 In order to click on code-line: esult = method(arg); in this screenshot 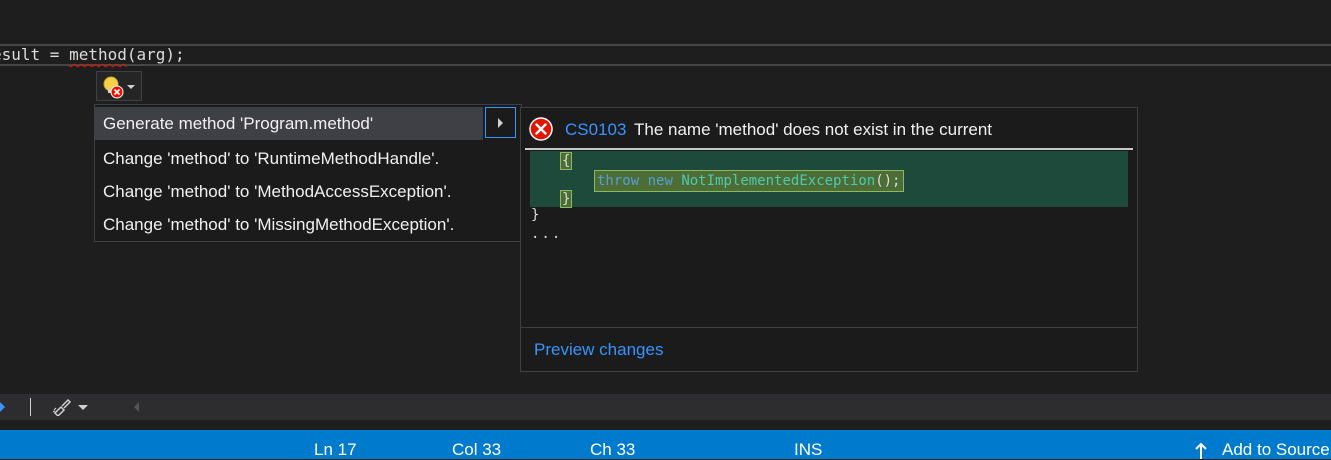, I will do `click(92, 55)`.